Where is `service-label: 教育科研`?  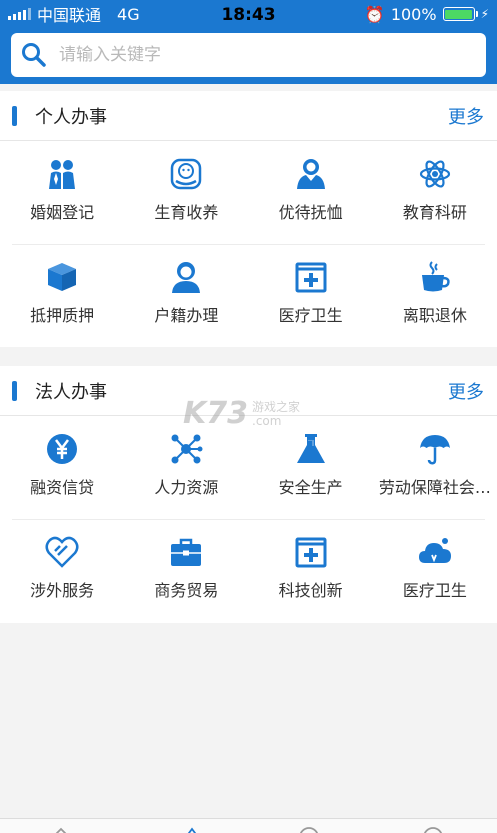 service-label: 教育科研 is located at coordinates (434, 212).